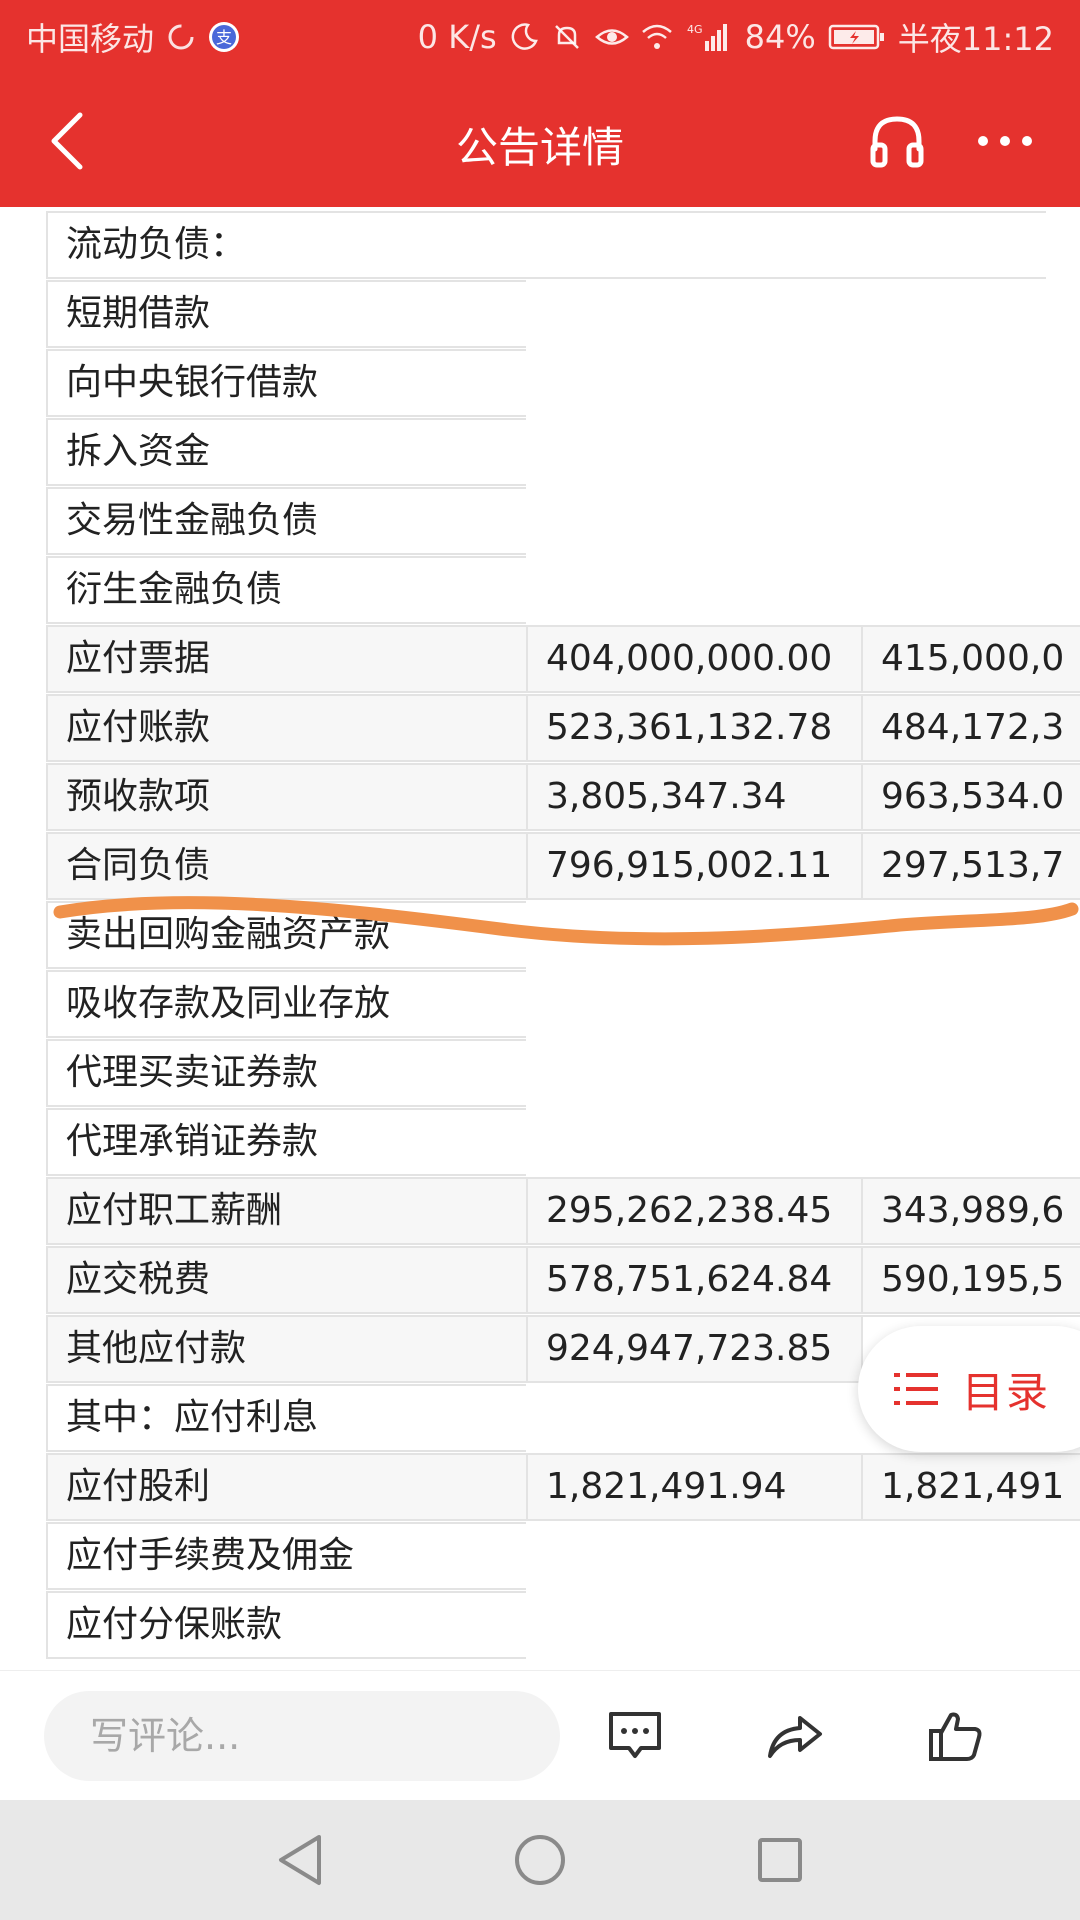 This screenshot has height=1920, width=1080. Describe the element at coordinates (970, 1211) in the screenshot. I see `previous-period-value: 343,989,6` at that location.